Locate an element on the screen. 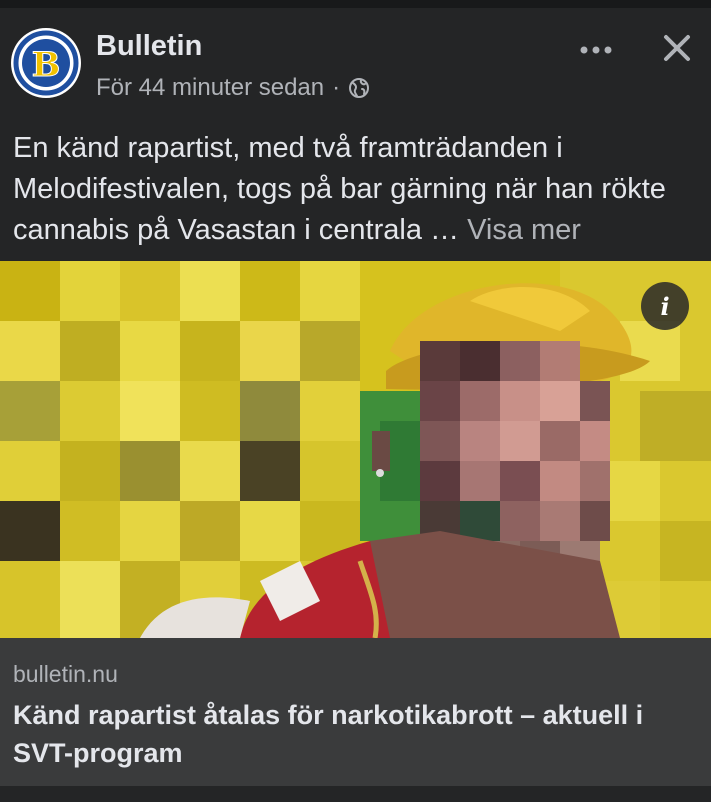 This screenshot has height=802, width=711. see-more-link: Visa mer is located at coordinates (524, 230).